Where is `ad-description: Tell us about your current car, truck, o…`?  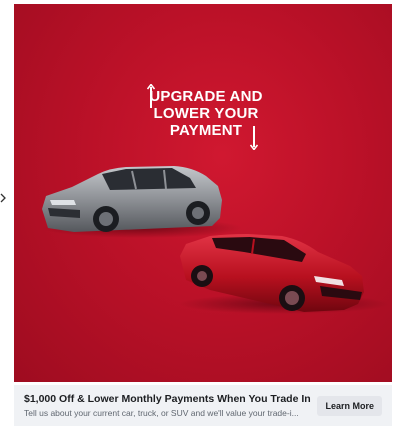 ad-description: Tell us about your current car, truck, o… is located at coordinates (161, 413).